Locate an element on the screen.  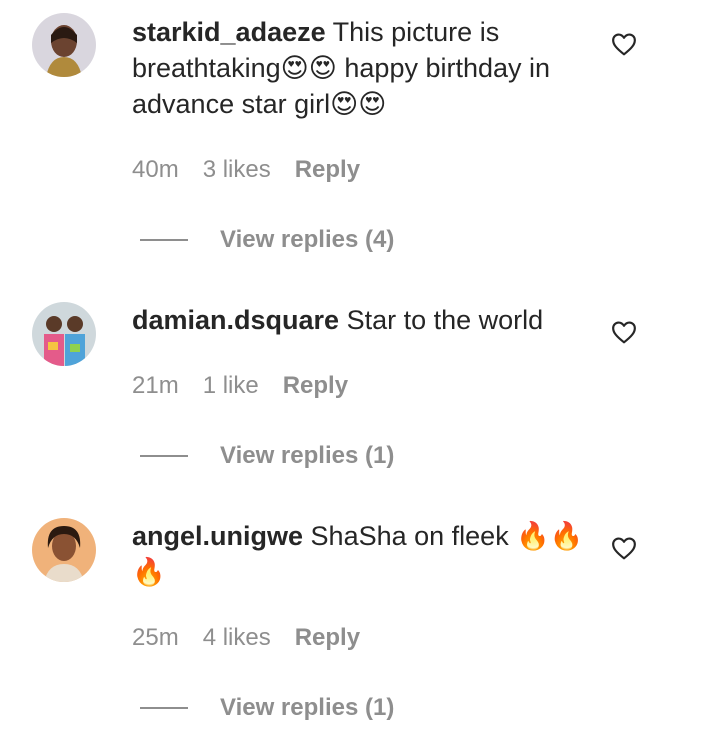
comment-username: angel.unigwe is located at coordinates (217, 536).